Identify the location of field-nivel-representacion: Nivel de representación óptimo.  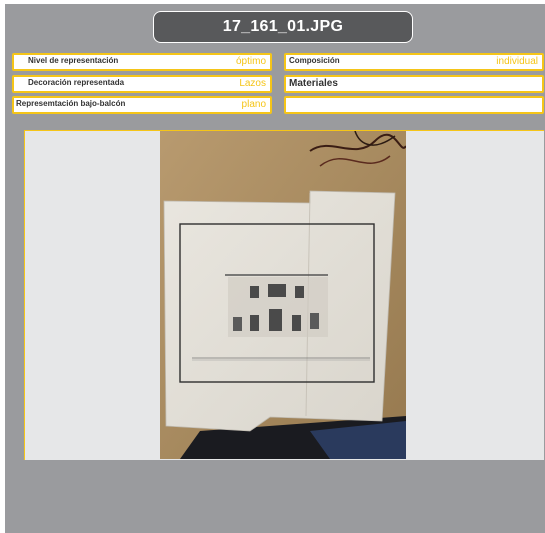
(142, 62).